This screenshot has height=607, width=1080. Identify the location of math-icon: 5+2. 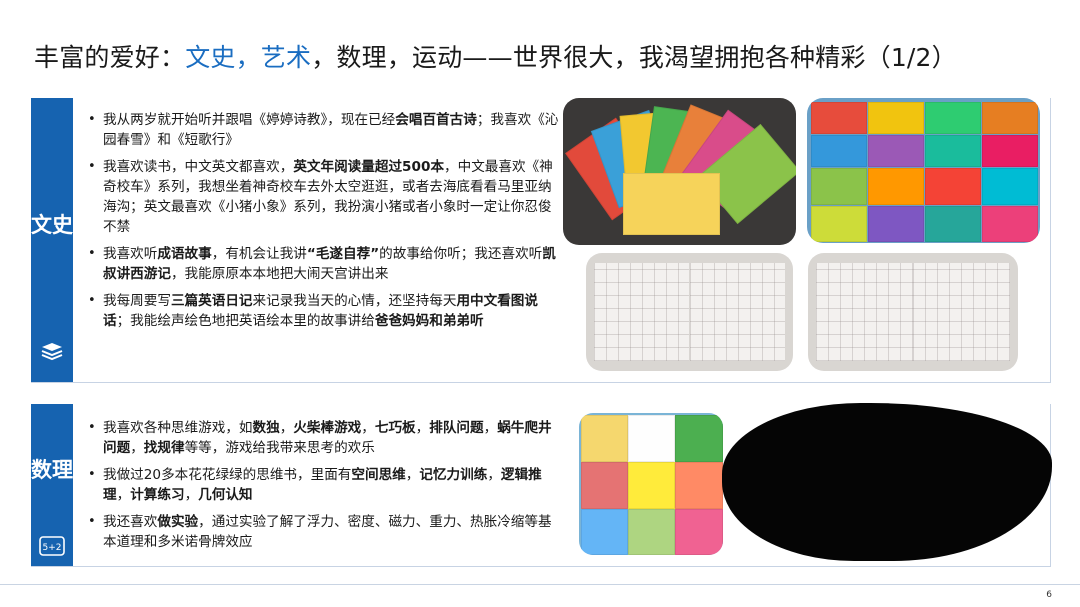
(52, 546).